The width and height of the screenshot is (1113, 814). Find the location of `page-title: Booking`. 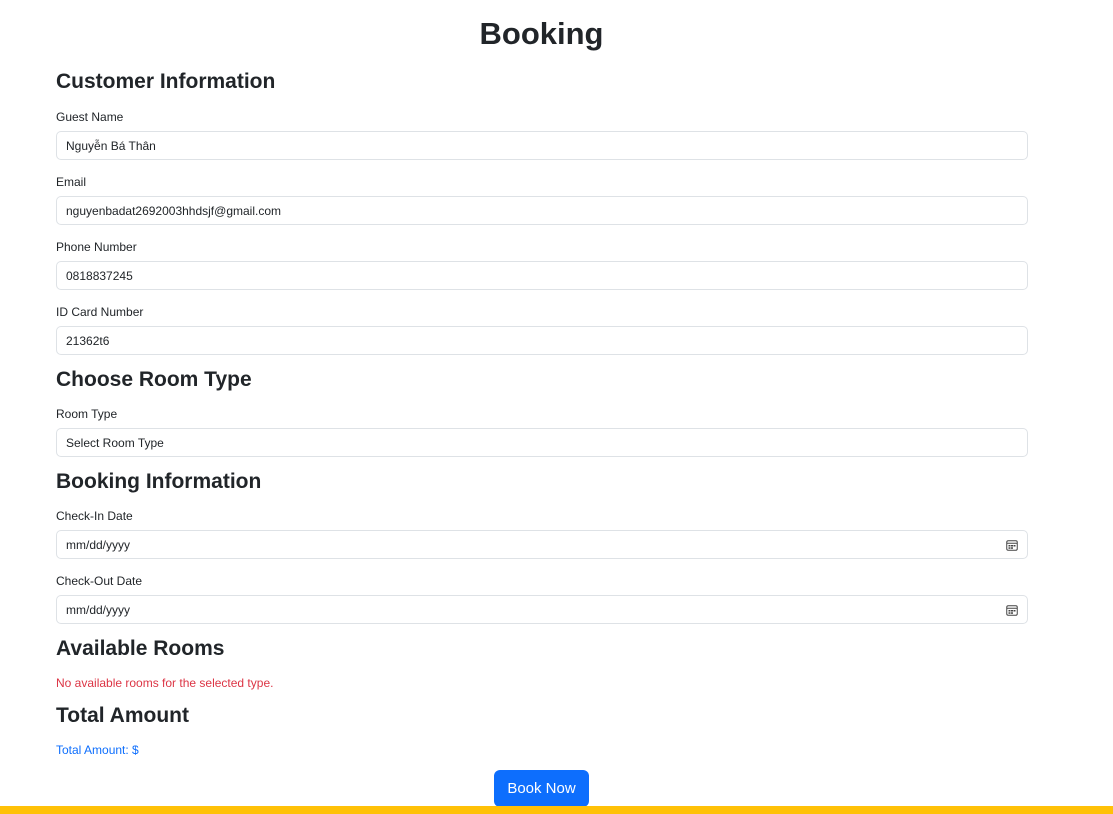

page-title: Booking is located at coordinates (541, 33).